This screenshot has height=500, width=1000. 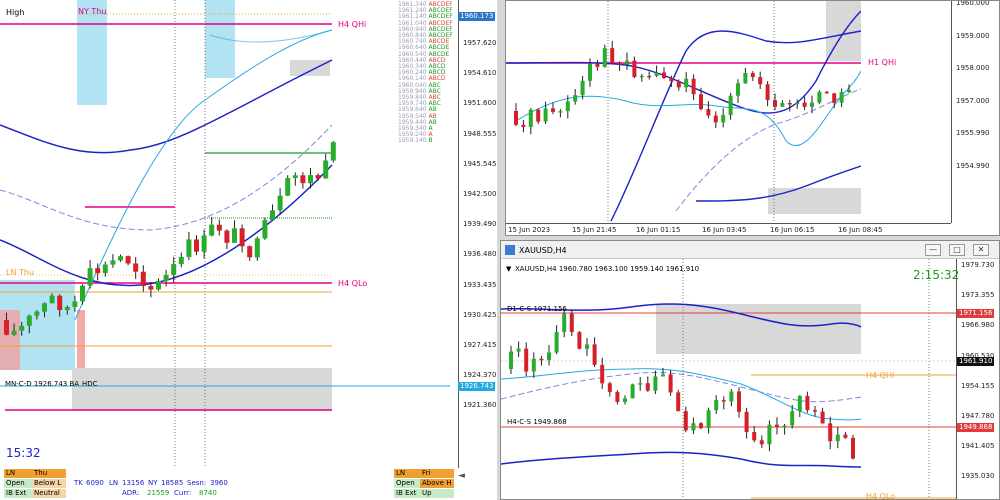 What do you see at coordinates (352, 24) in the screenshot?
I see `h4-qhi-label: H4 QHi` at bounding box center [352, 24].